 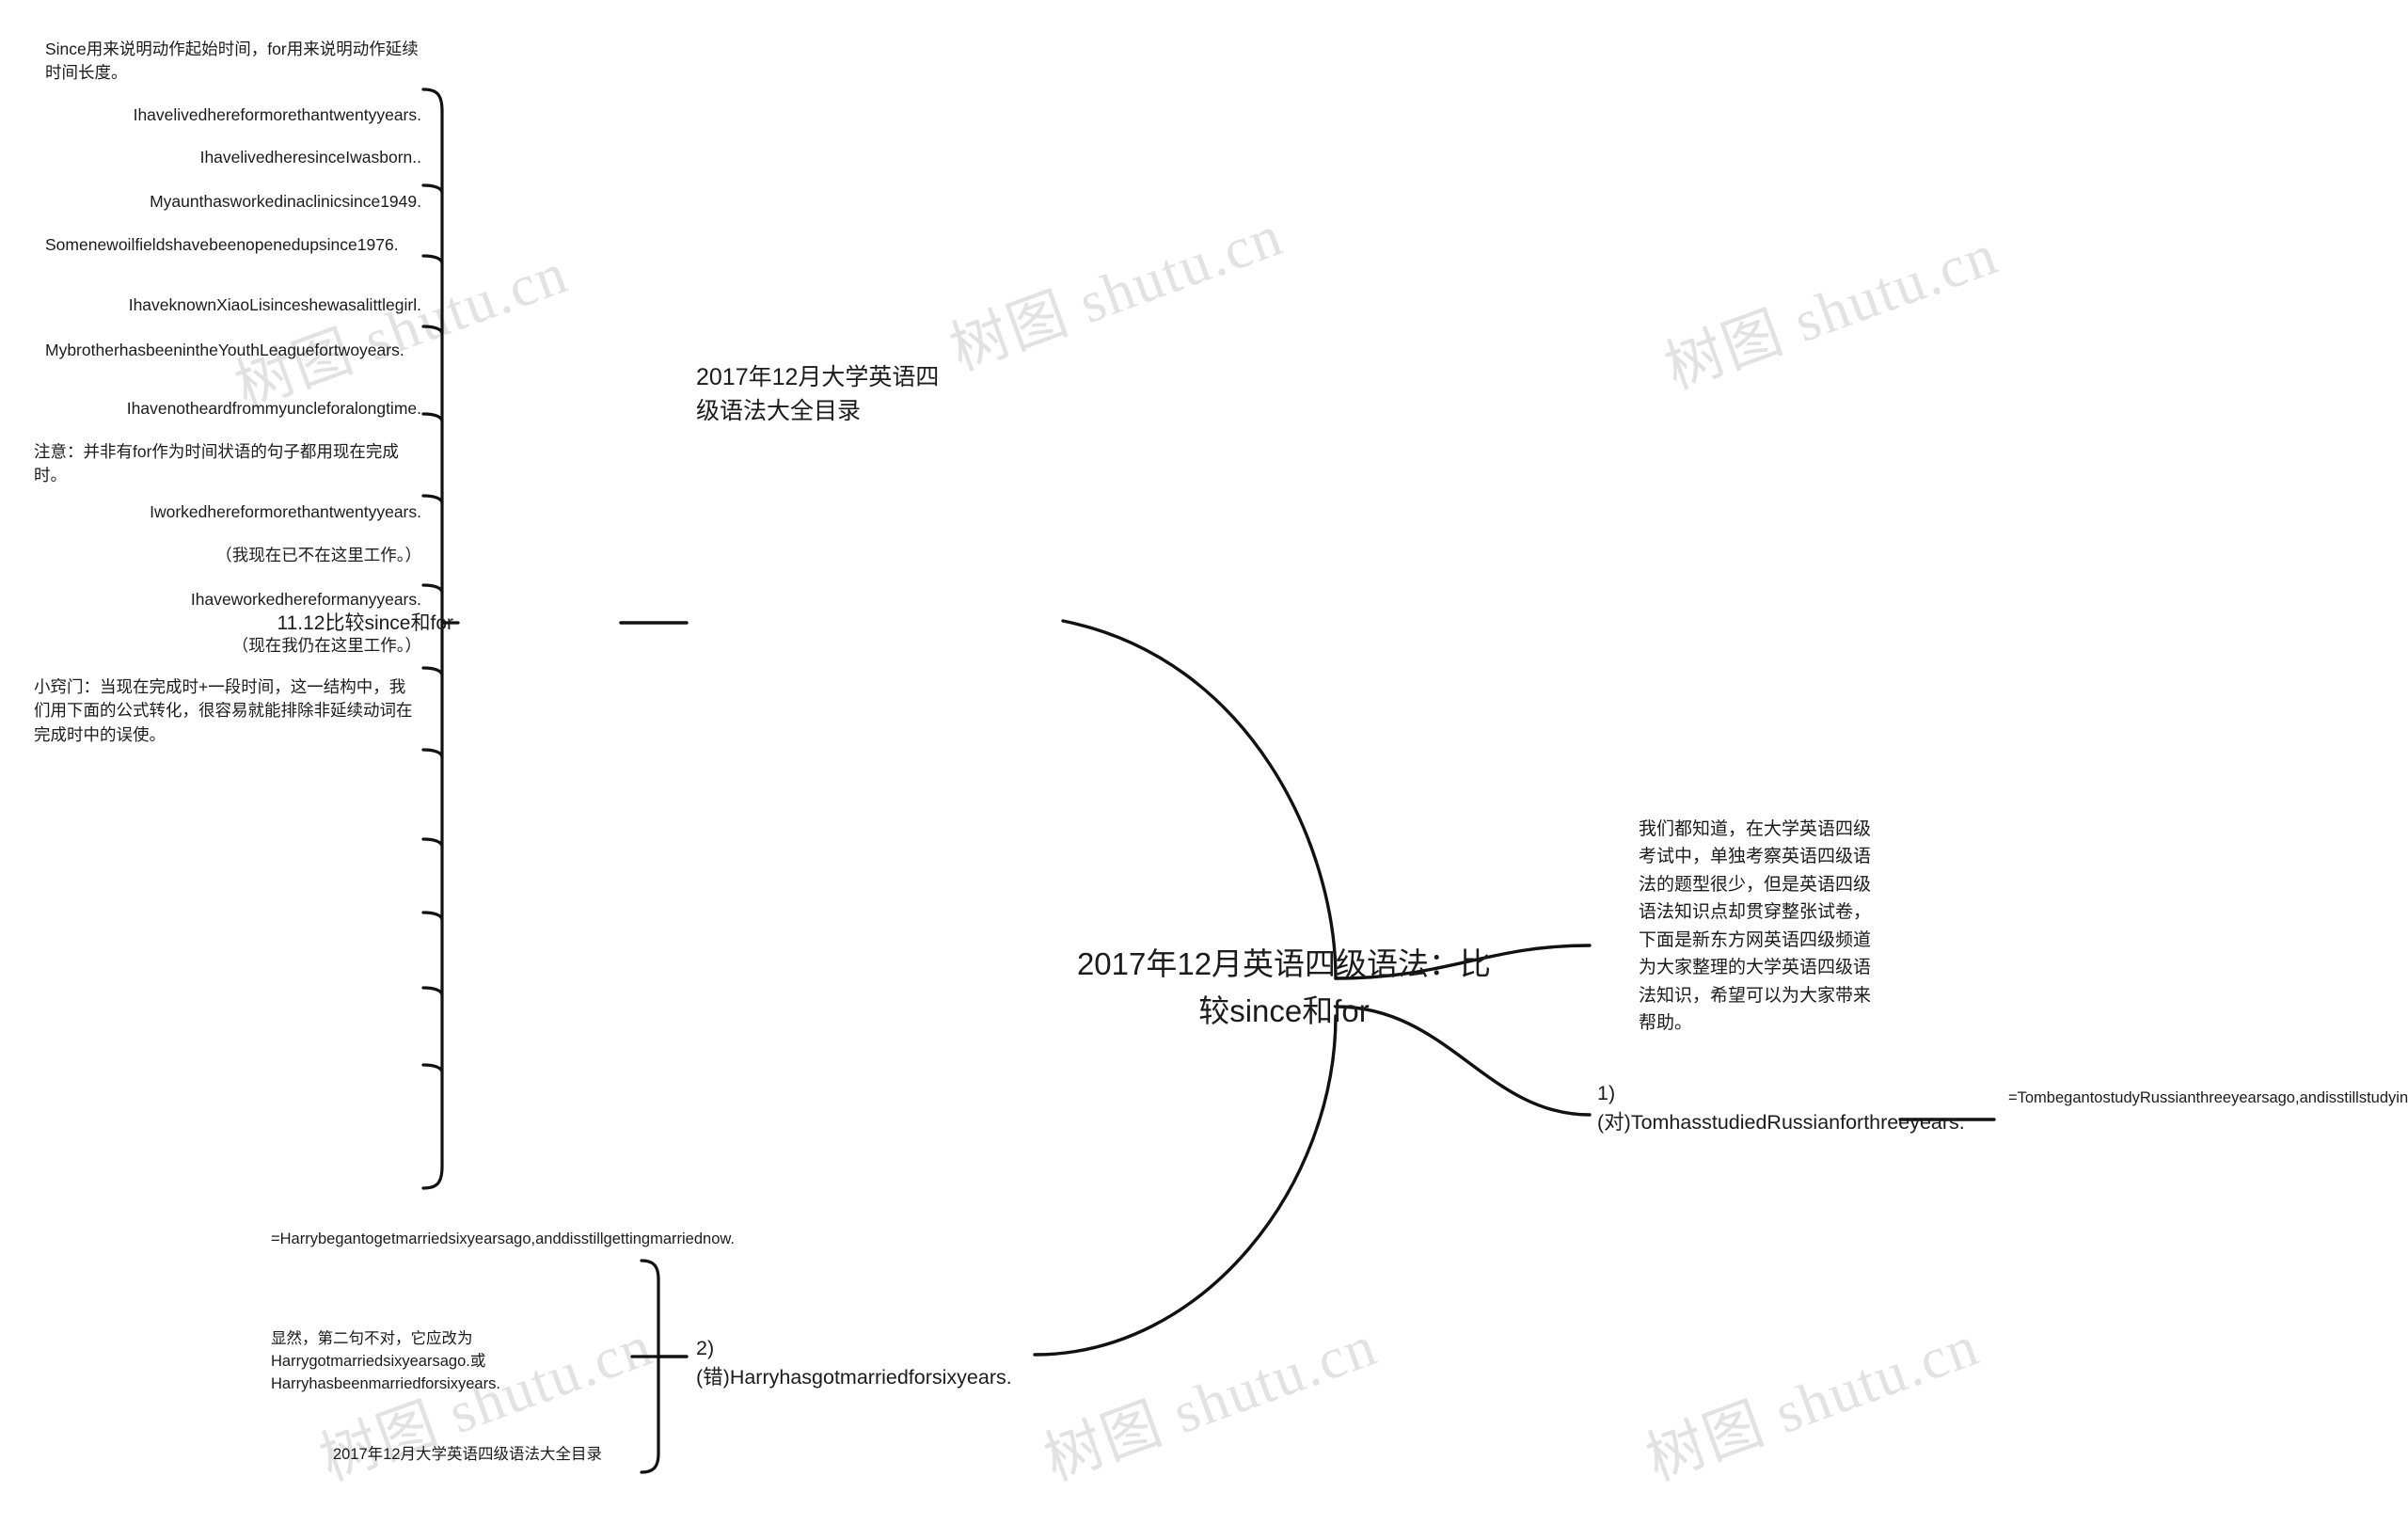 What do you see at coordinates (233, 62) in the screenshot?
I see `leaf-rule: Since用来说明动作起始时间，for用来说明动作延续时间长度。` at bounding box center [233, 62].